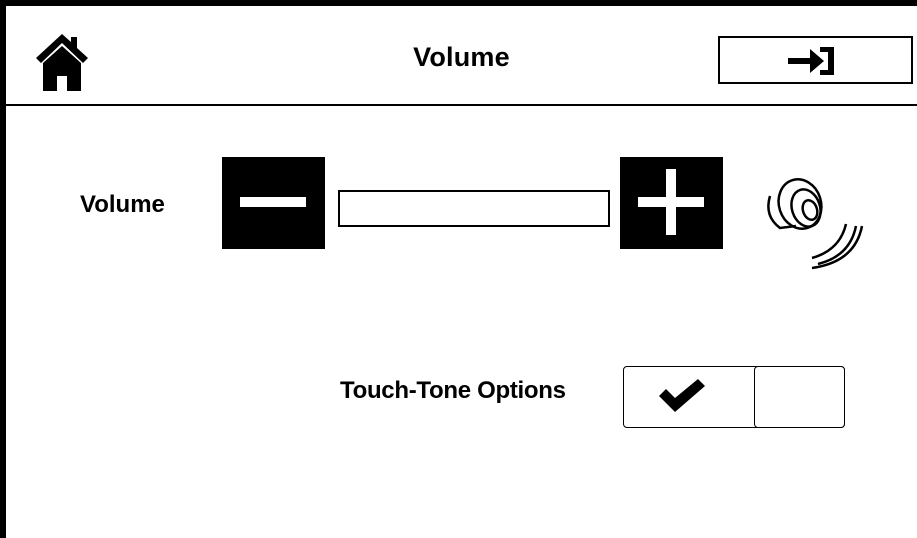 This screenshot has height=538, width=917. Describe the element at coordinates (811, 61) in the screenshot. I see `sign-in-arrow-icon` at that location.